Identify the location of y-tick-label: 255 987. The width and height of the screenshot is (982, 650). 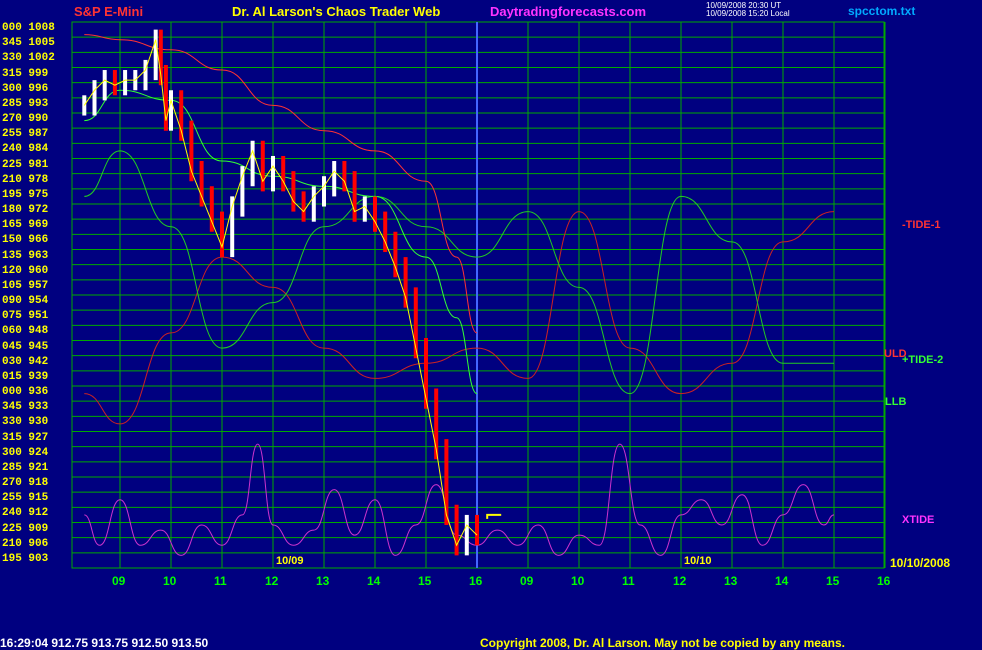
(25, 134).